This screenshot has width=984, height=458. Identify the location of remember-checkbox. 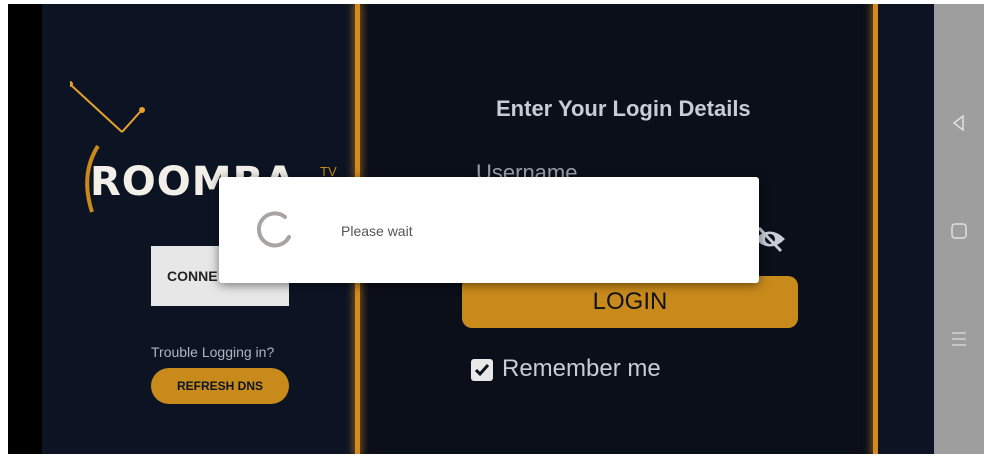
(482, 370).